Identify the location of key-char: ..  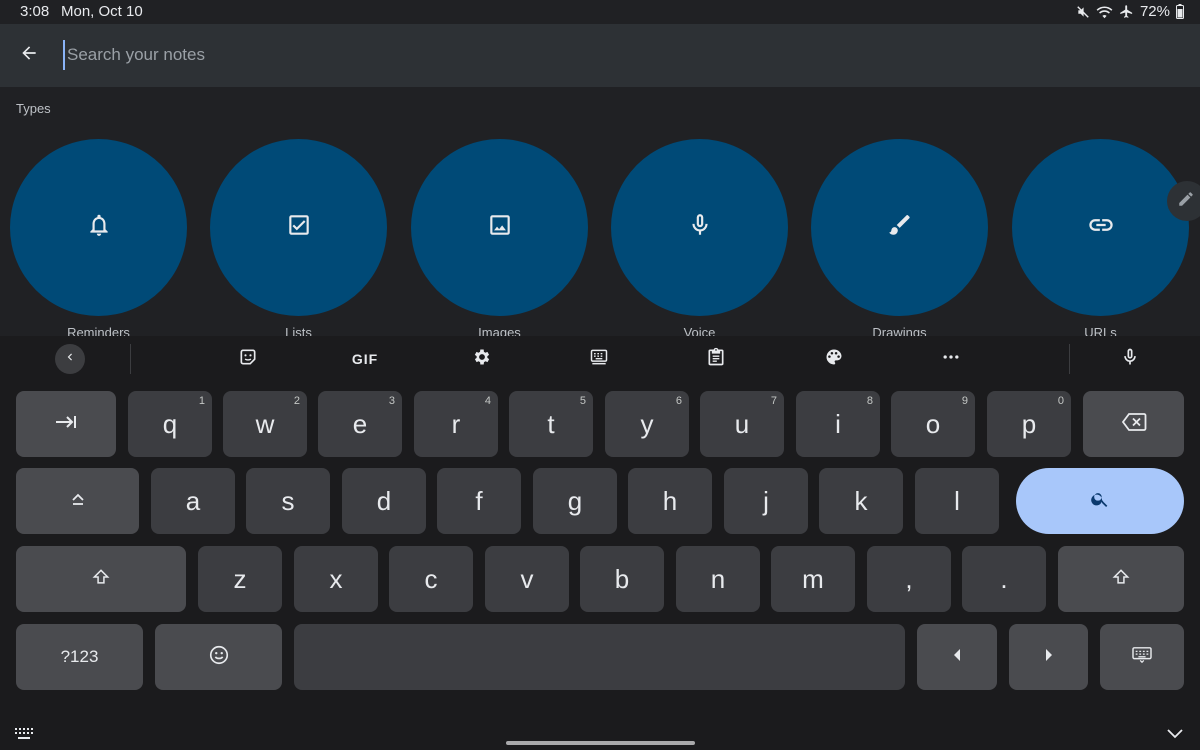
(1004, 578).